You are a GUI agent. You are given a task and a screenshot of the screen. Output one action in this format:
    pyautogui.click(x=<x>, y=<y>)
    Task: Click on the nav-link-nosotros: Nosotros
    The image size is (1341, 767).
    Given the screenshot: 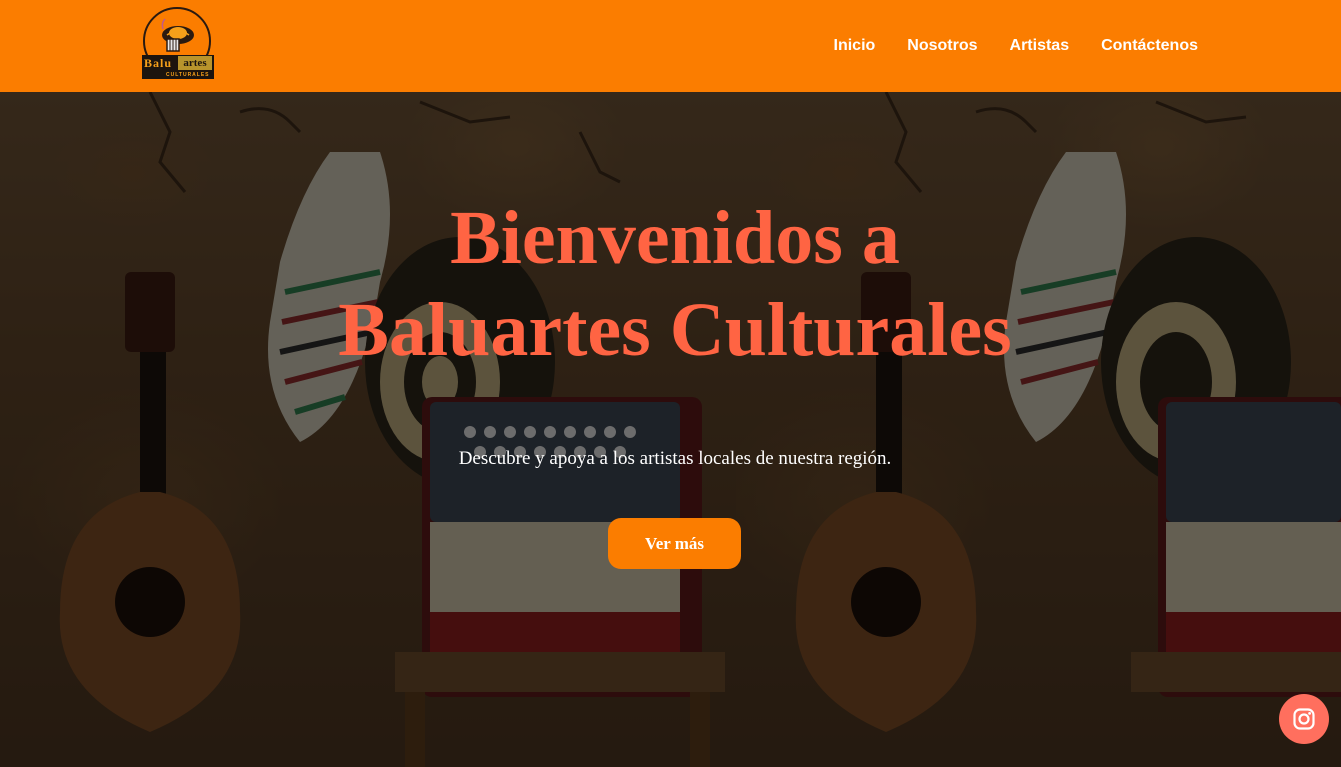 What is the action you would take?
    pyautogui.click(x=942, y=46)
    